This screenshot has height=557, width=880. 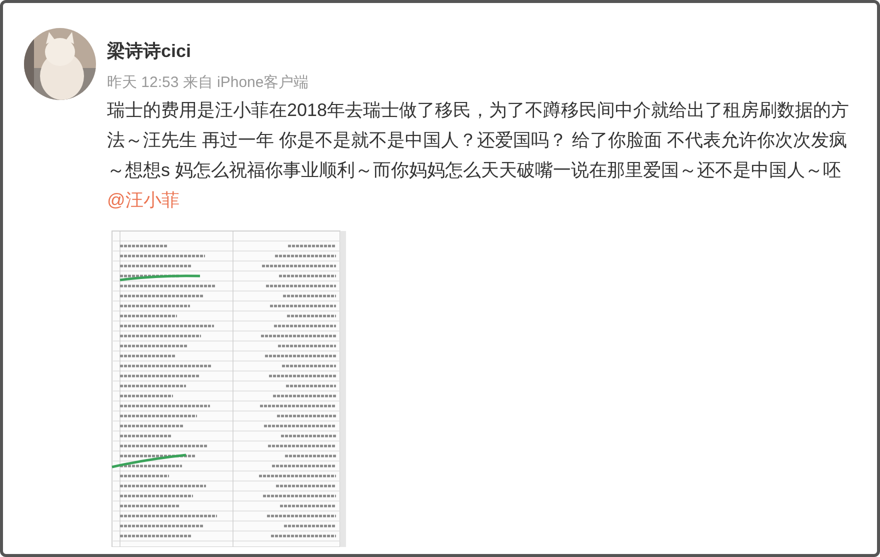 I want to click on author-name: 梁诗诗cici, so click(x=149, y=51).